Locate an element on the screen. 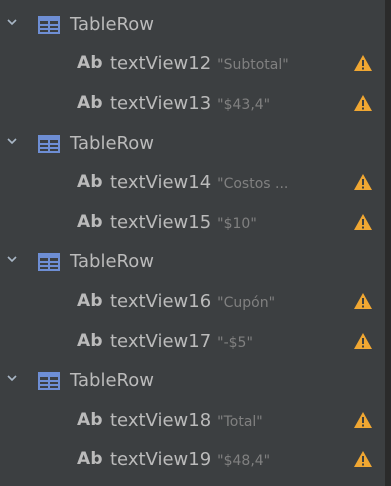  tree-node-textview: Ab textView12 "Subtotal" is located at coordinates (192, 65).